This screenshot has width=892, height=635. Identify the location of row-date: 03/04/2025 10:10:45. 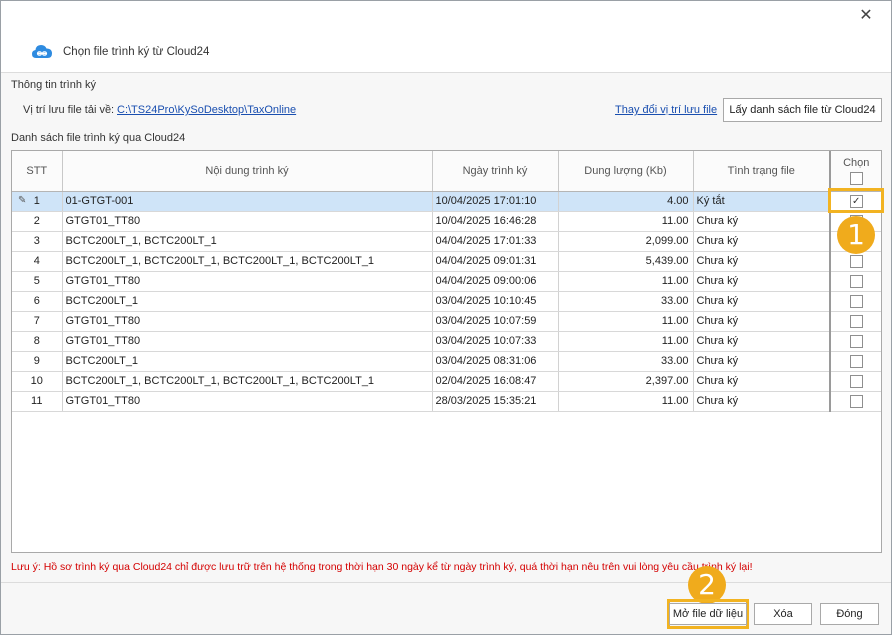
(495, 301).